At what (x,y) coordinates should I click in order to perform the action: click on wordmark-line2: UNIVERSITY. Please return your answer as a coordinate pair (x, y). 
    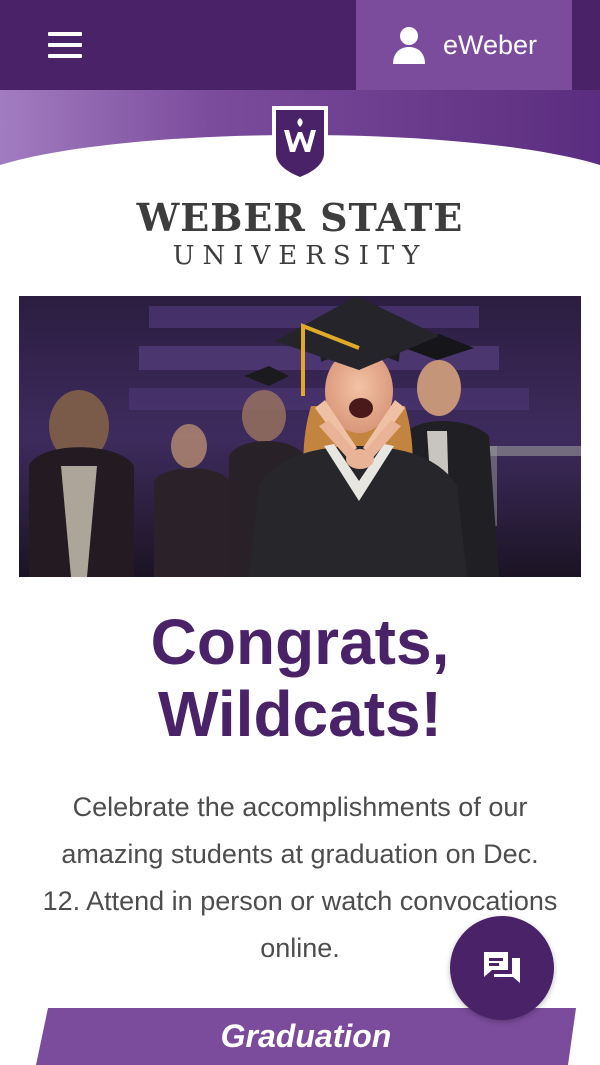
    Looking at the image, I should click on (300, 256).